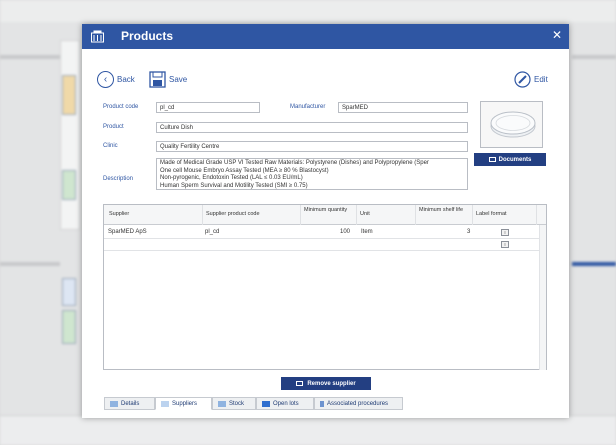  What do you see at coordinates (322, 403) in the screenshot?
I see `associated-procedures-icon` at bounding box center [322, 403].